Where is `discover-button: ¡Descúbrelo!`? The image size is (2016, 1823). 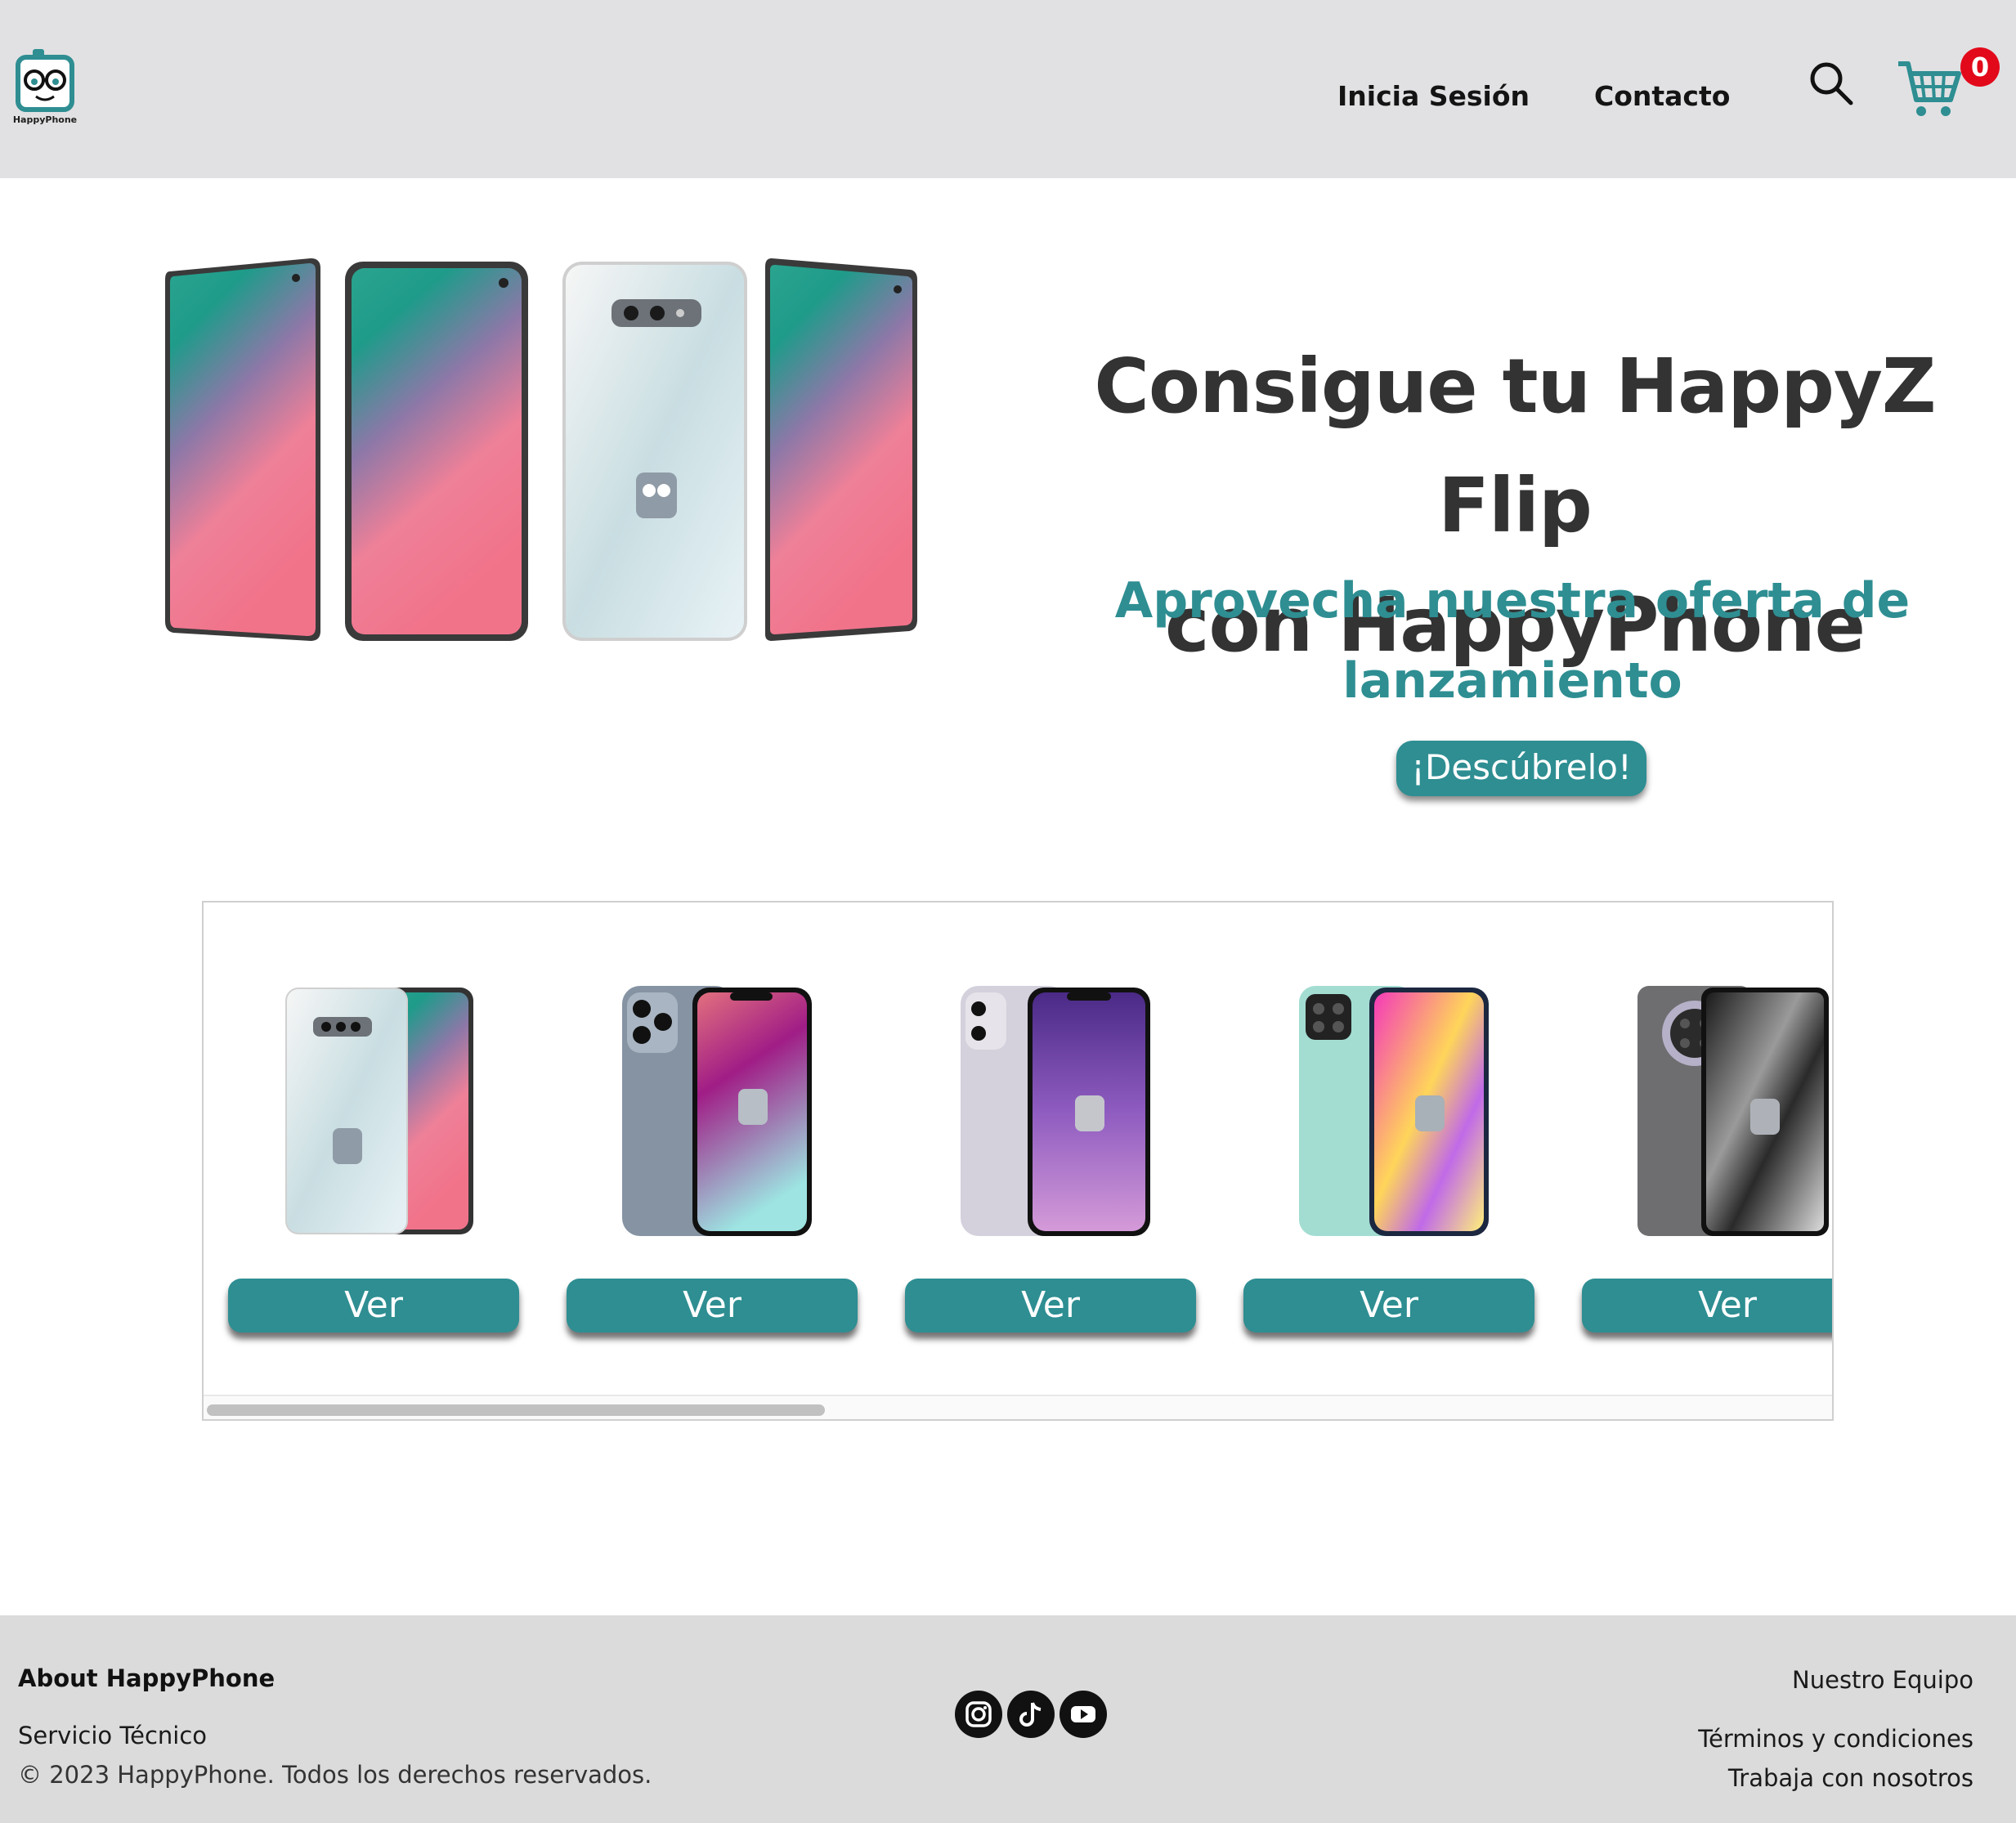 discover-button: ¡Descúbrelo! is located at coordinates (1521, 768).